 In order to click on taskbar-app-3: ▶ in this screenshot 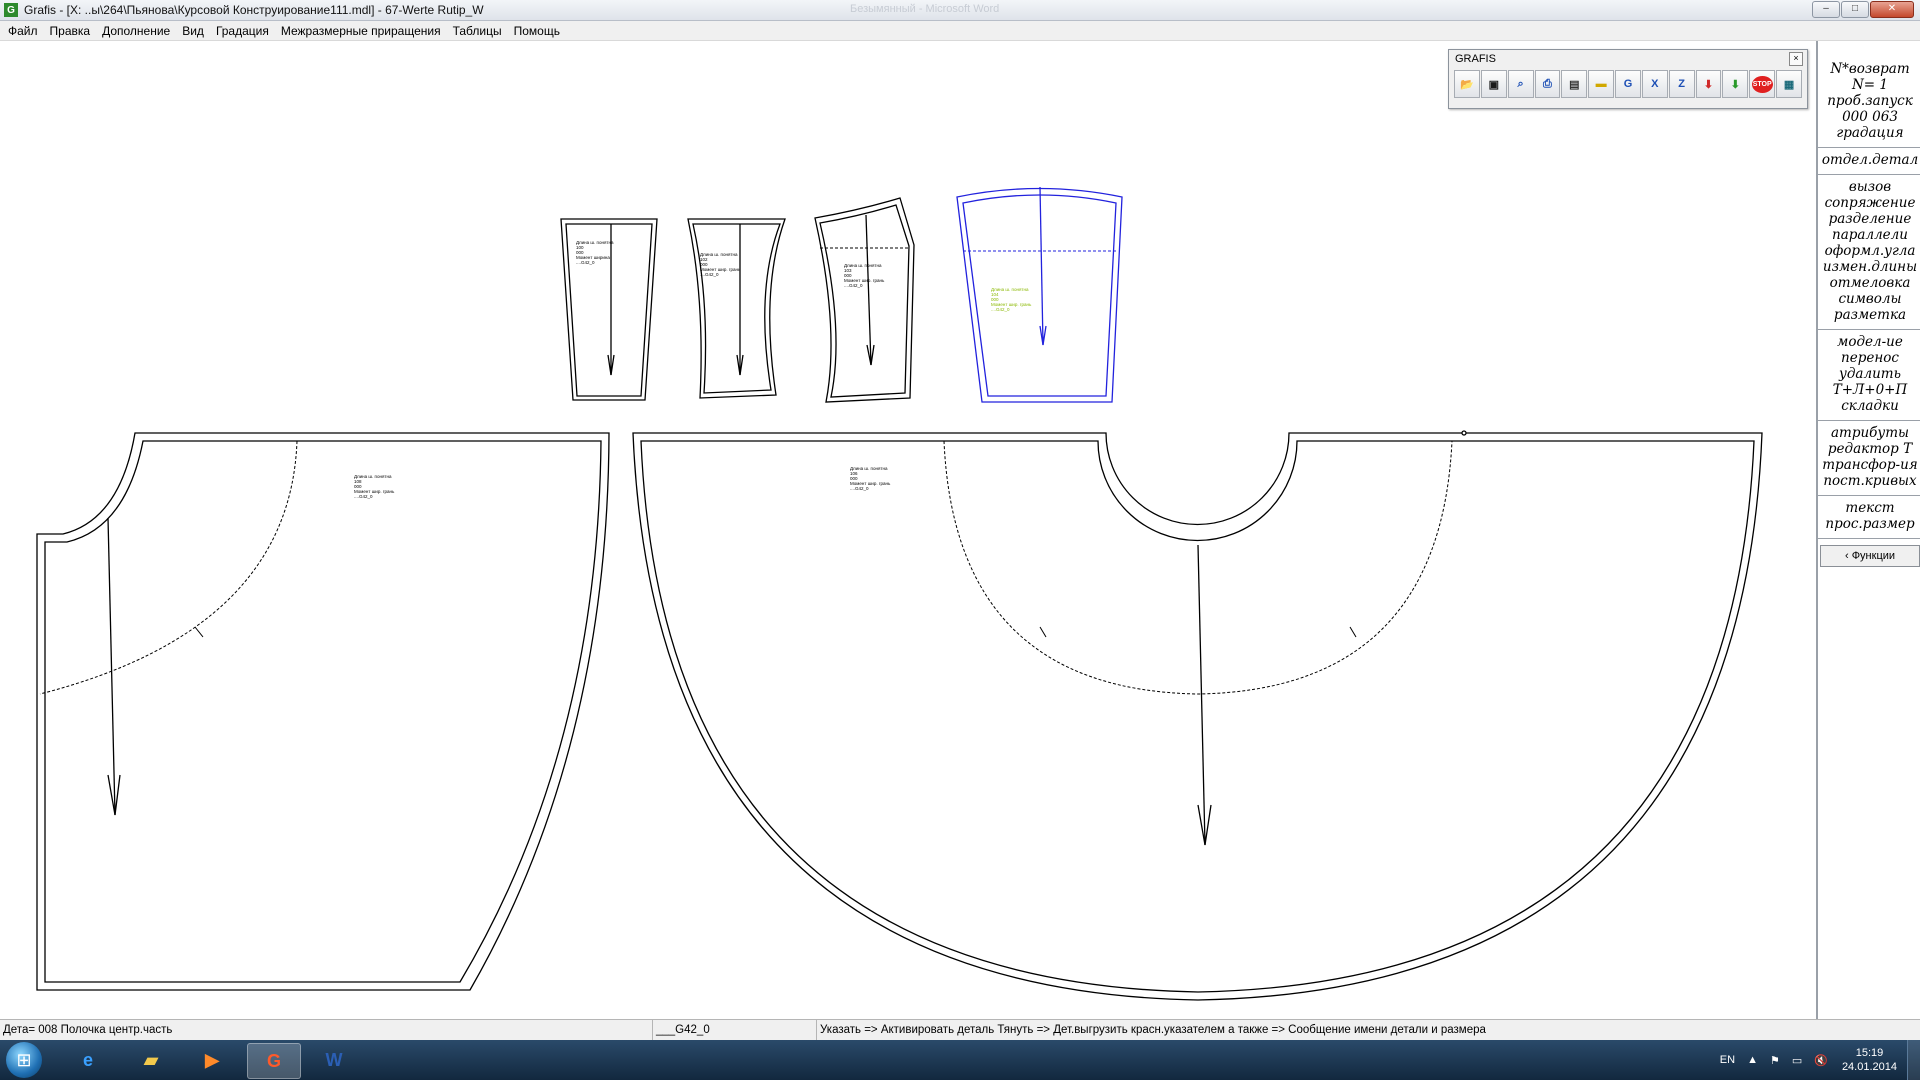, I will do `click(212, 1060)`.